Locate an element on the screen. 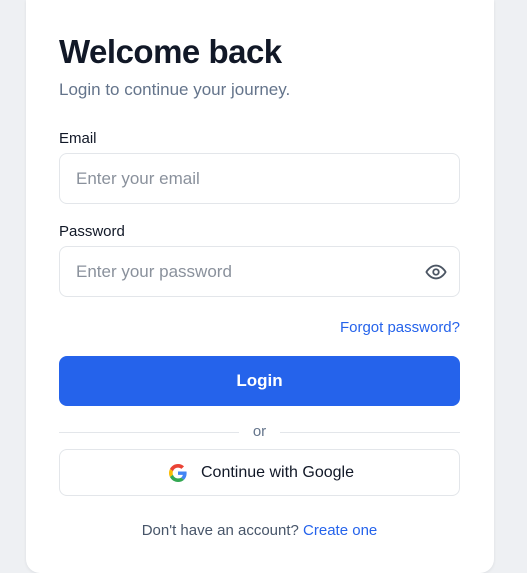 The height and width of the screenshot is (573, 527). signup-prompt: Don't have an account? Create one is located at coordinates (259, 531).